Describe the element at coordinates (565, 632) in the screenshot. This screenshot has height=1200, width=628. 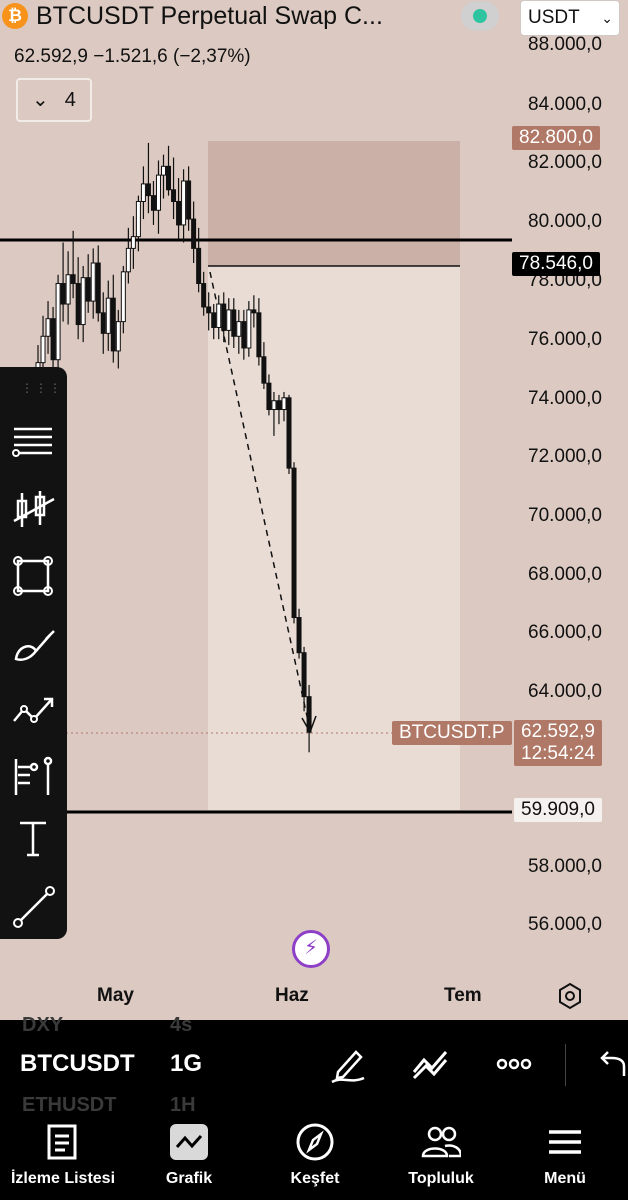
I see `price-axis-label: 66.000,0` at that location.